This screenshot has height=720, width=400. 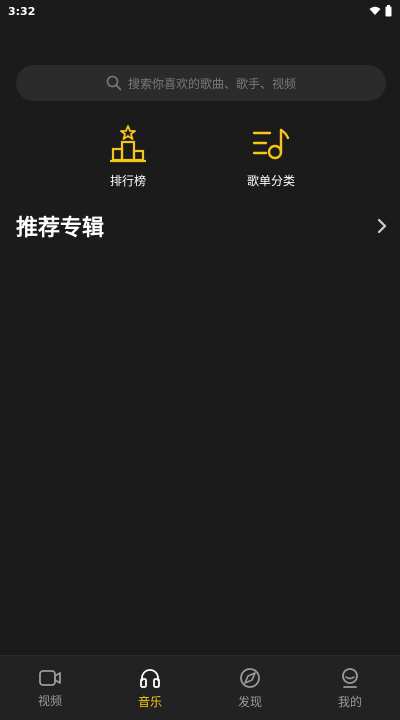 I want to click on recommended-albums-header: 推荐专辑, so click(x=202, y=226).